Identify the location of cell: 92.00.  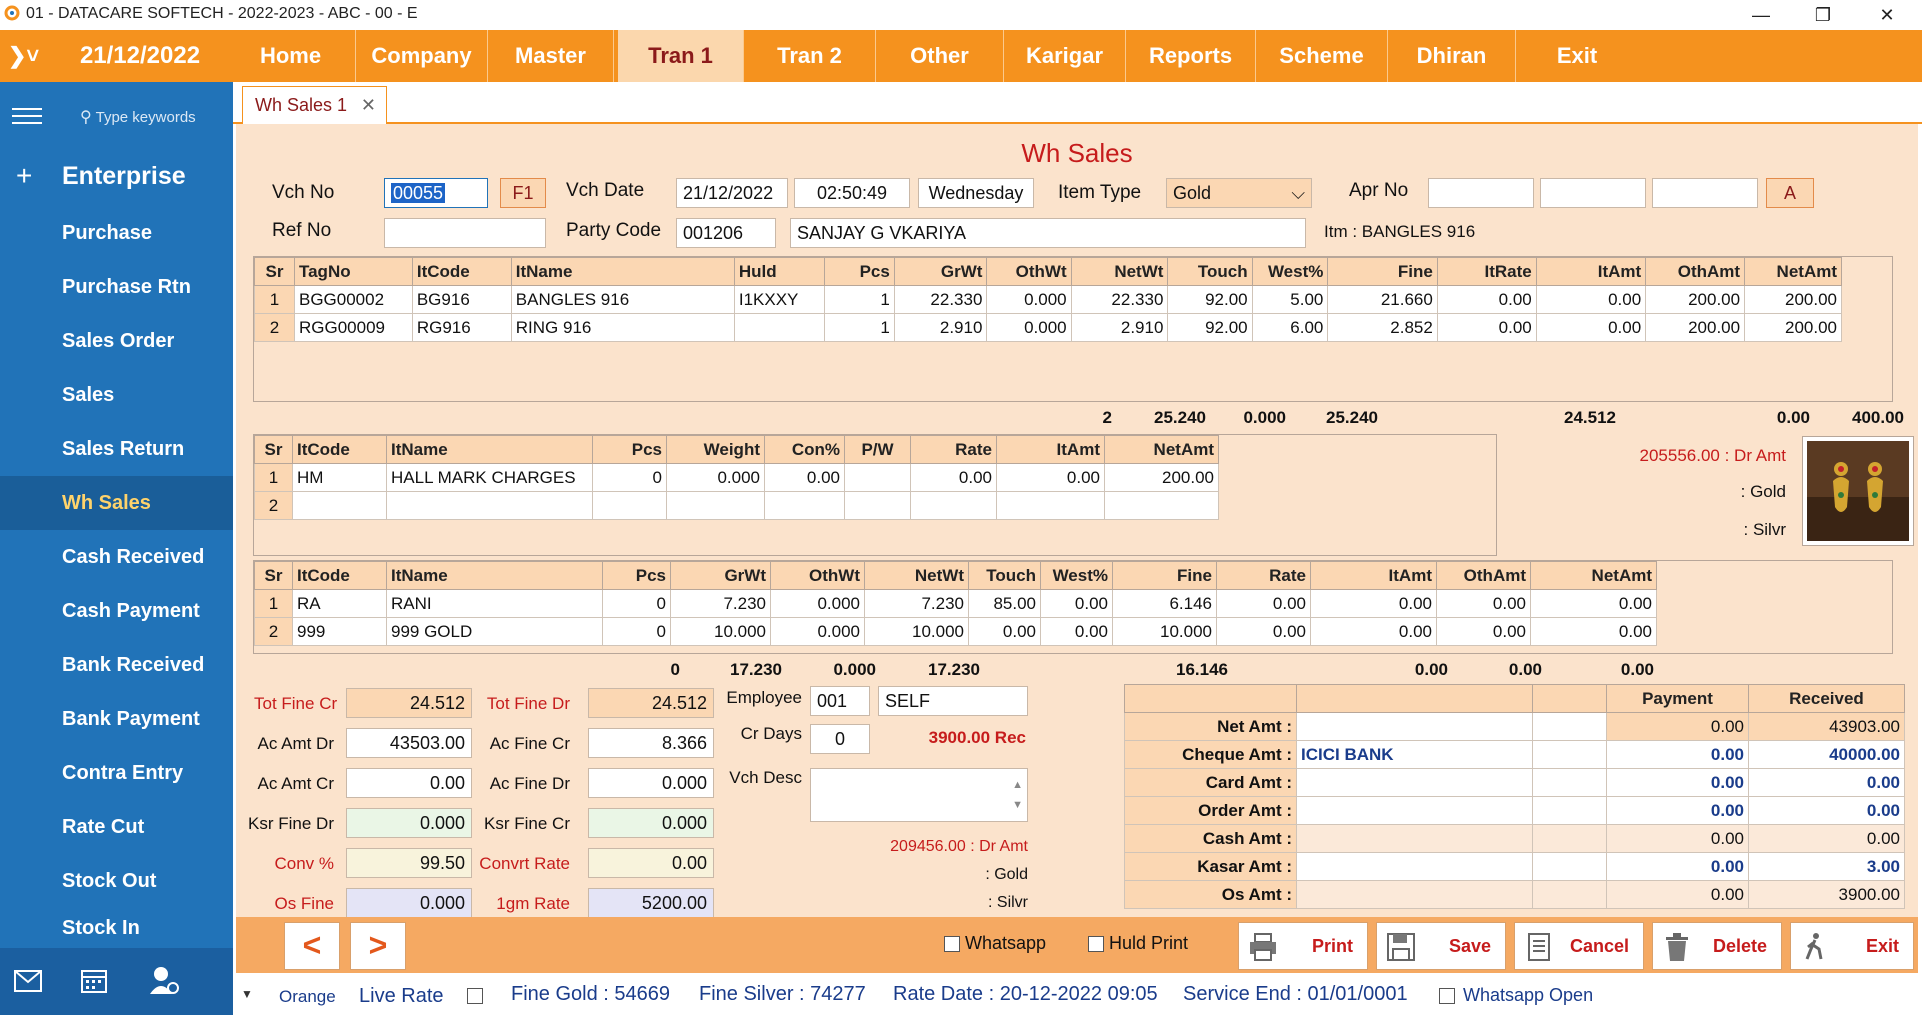
(1210, 299).